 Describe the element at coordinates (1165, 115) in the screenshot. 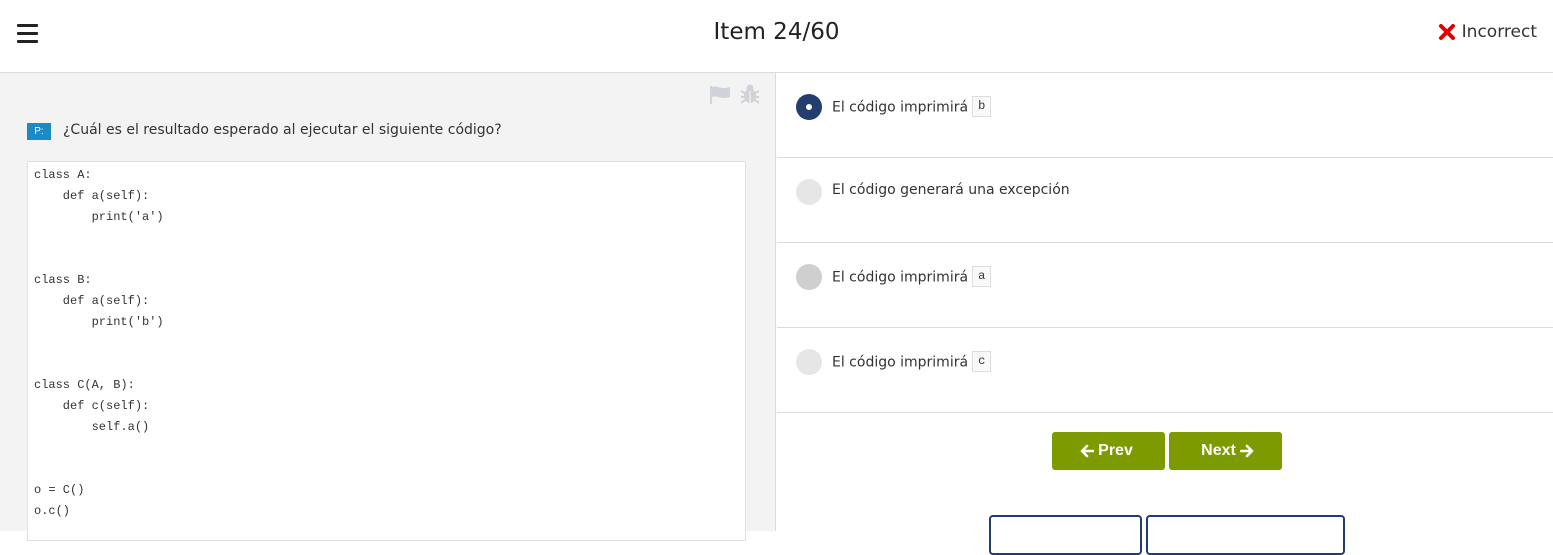

I see `answer-option: El código imprimirá b` at that location.